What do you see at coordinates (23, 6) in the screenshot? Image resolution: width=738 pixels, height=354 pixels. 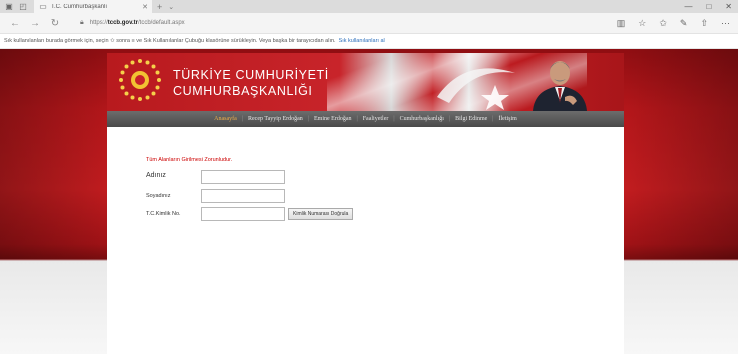 I see `back-tabs-icon: ◰` at bounding box center [23, 6].